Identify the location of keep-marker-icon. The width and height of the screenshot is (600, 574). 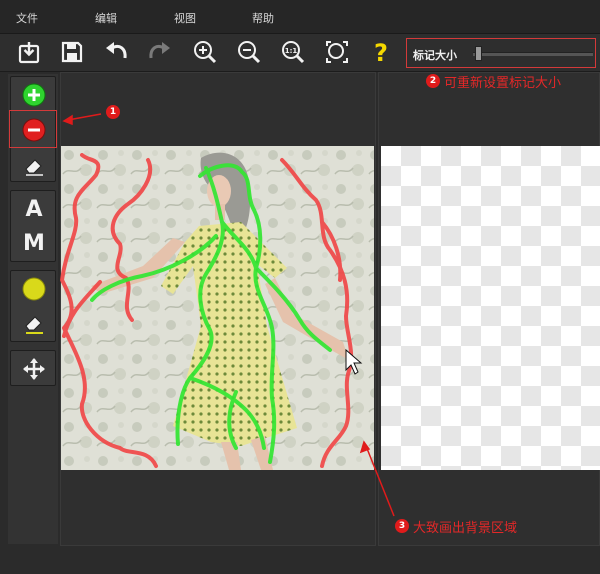
(34, 95).